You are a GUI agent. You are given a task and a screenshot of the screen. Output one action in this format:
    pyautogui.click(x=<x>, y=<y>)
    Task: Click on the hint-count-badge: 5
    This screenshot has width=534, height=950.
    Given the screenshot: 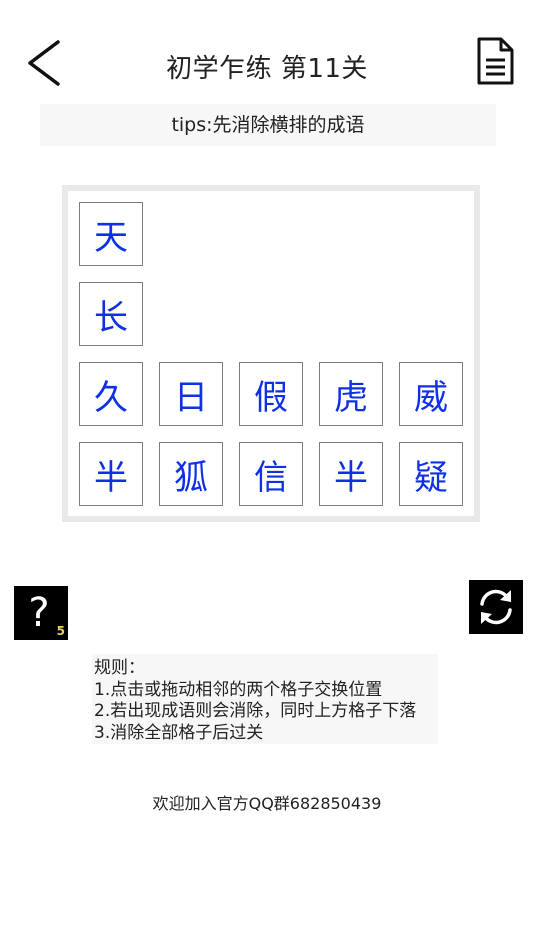 What is the action you would take?
    pyautogui.click(x=60, y=631)
    